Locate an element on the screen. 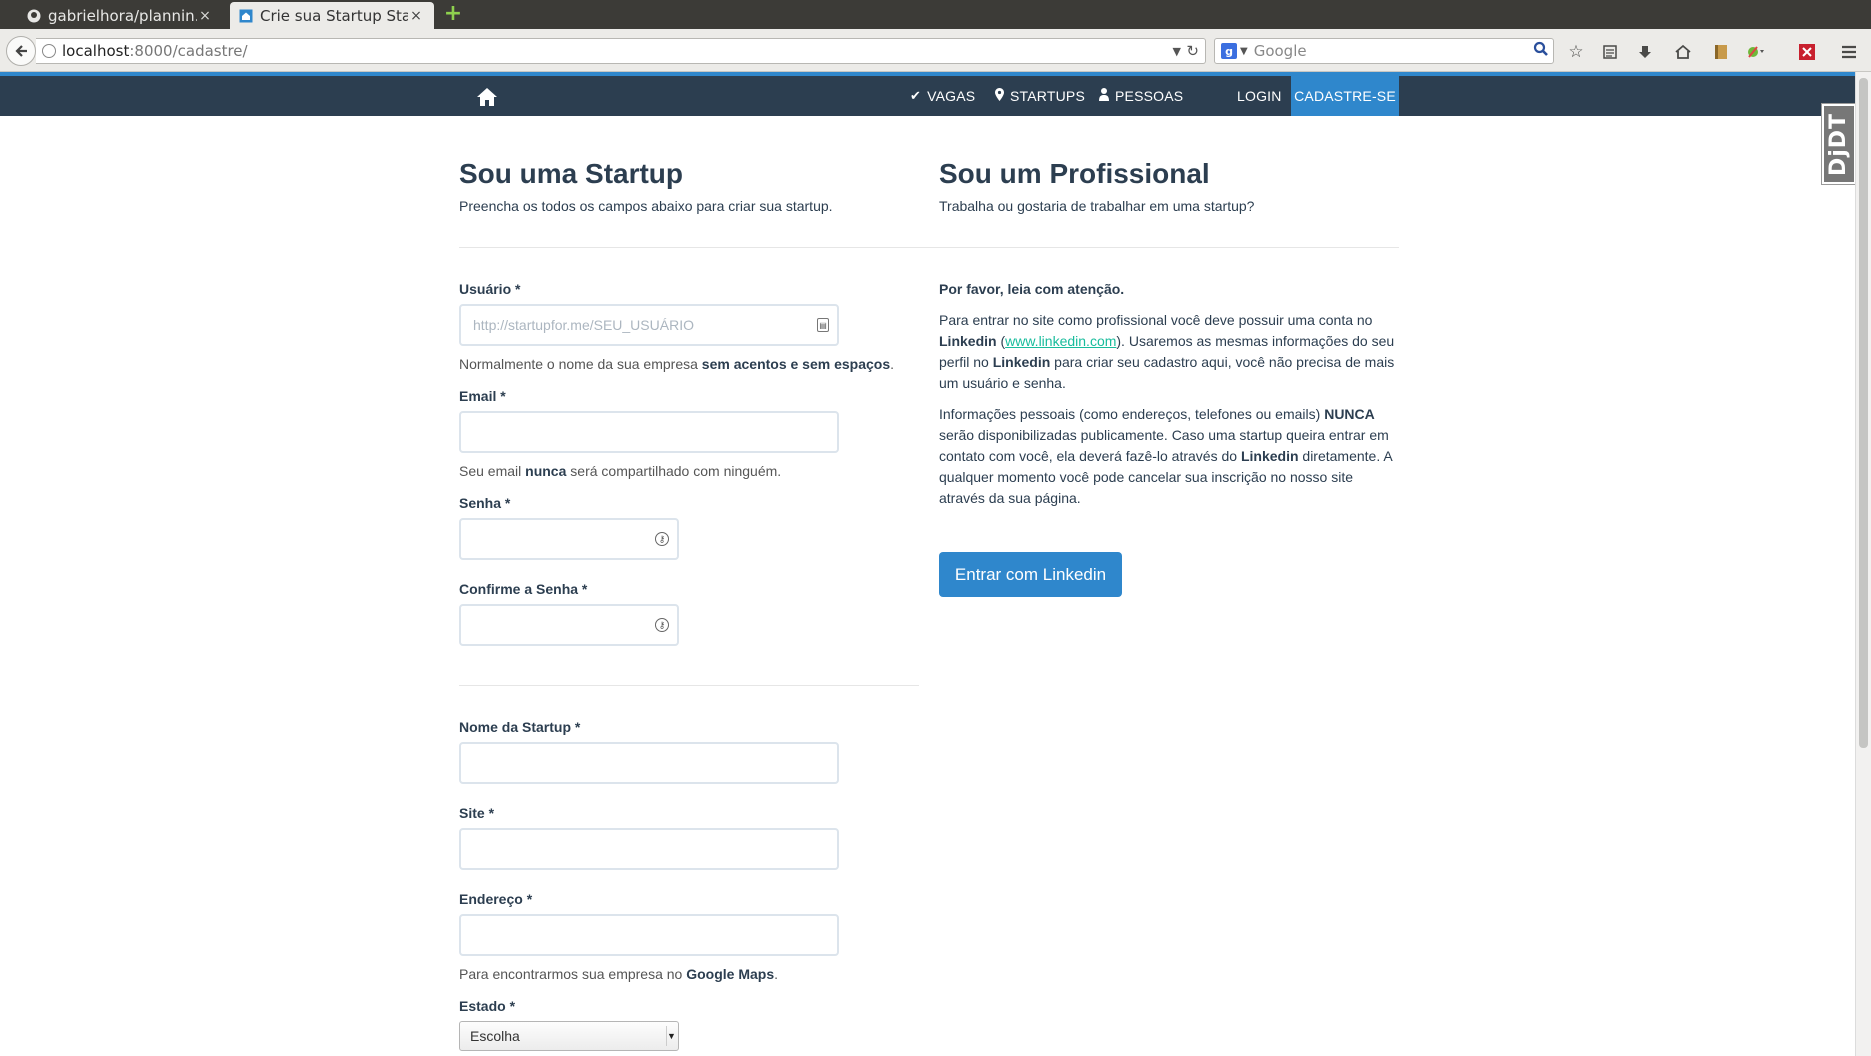  reload-icon: ↻ is located at coordinates (1192, 51).